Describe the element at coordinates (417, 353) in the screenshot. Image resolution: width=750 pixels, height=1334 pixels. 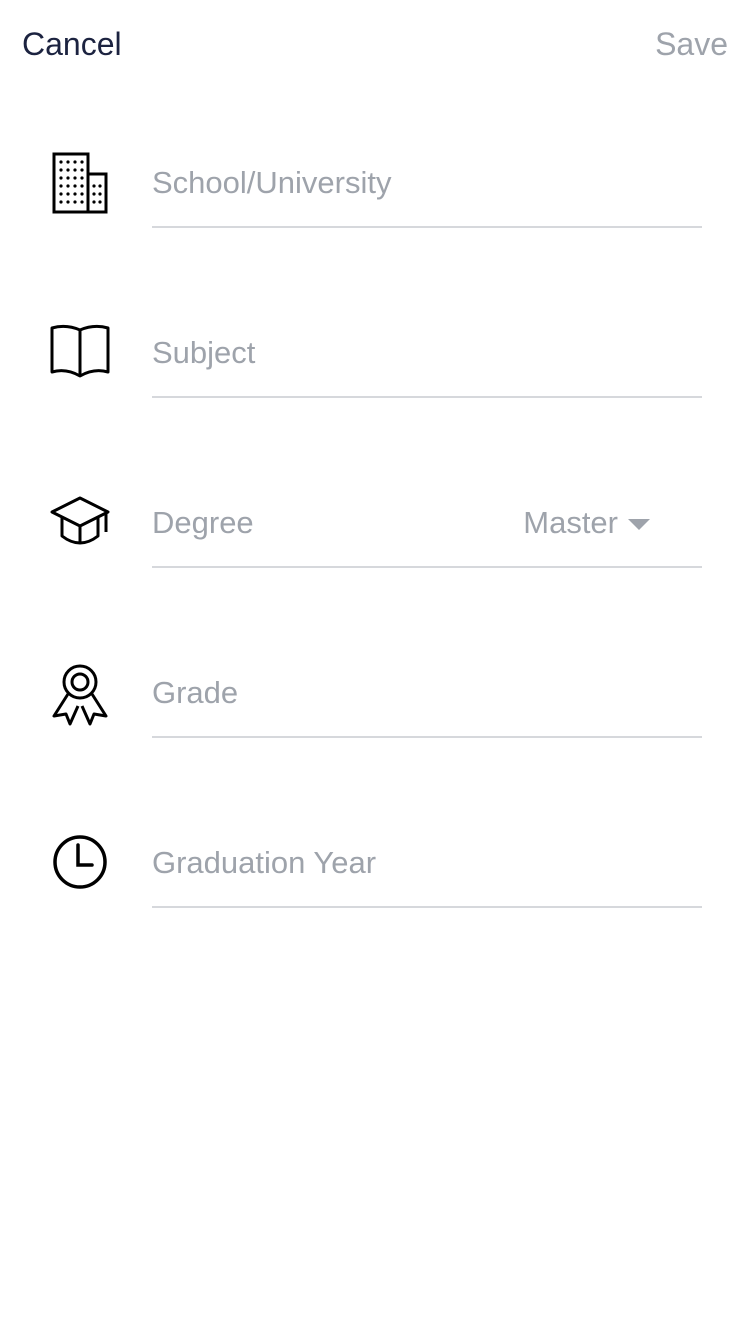
I see `subject-input` at that location.